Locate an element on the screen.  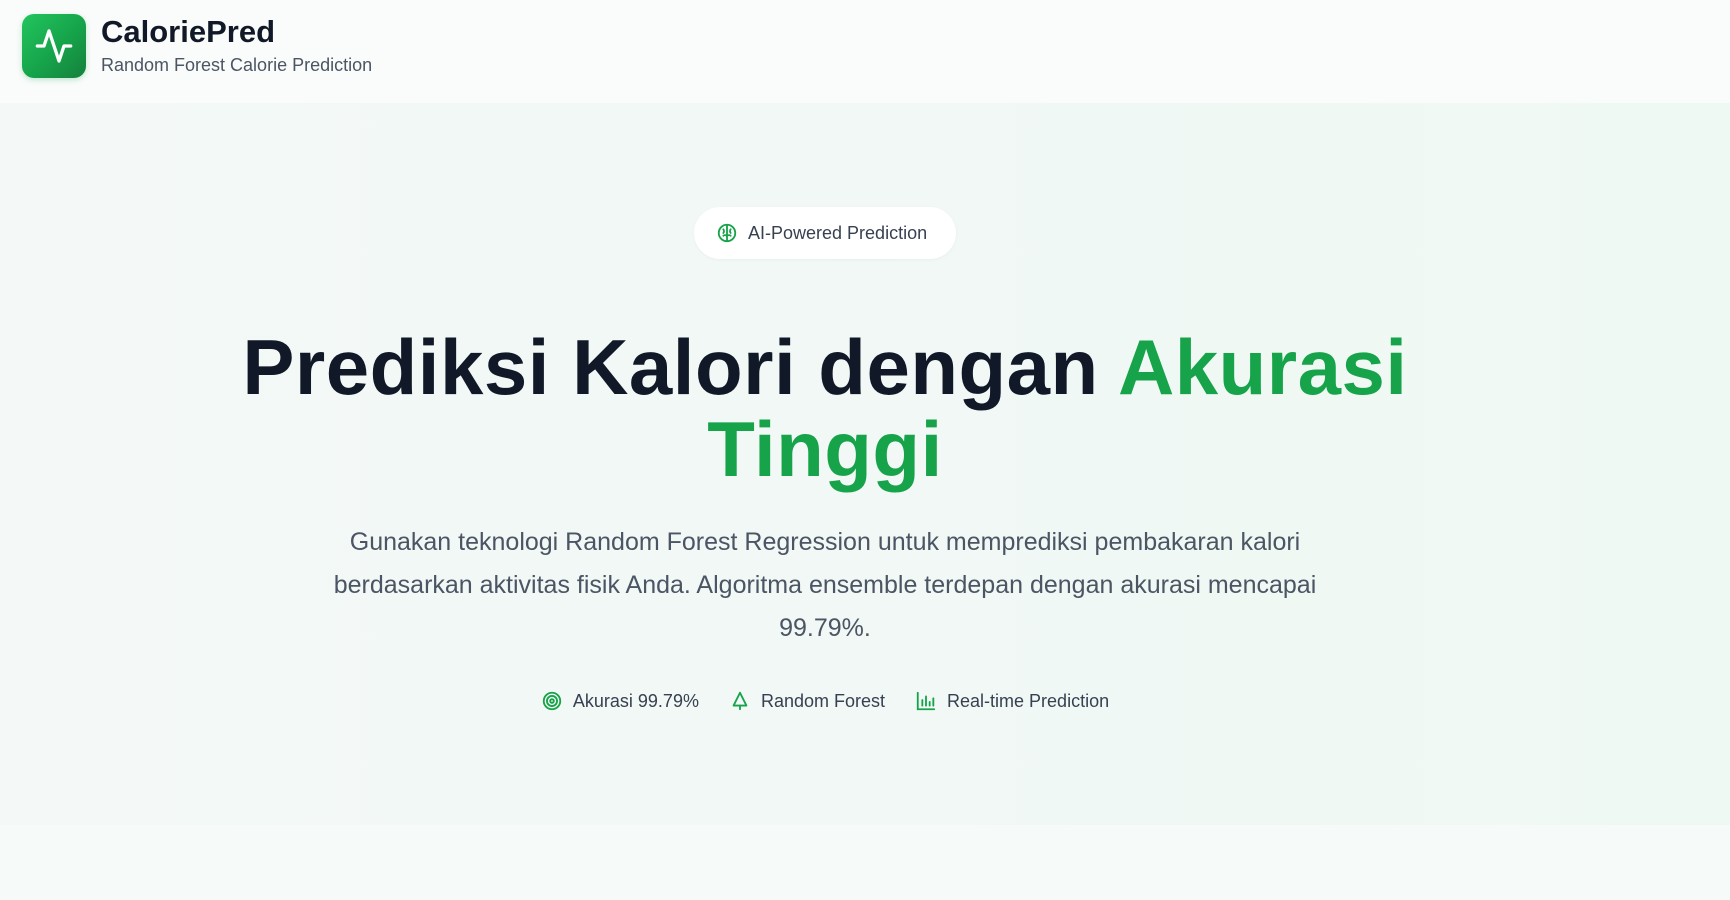
feature-realtime: Real-time Prediction is located at coordinates (1012, 701).